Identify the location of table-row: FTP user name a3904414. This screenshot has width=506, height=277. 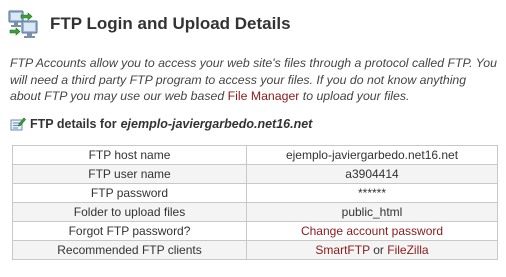
(255, 174).